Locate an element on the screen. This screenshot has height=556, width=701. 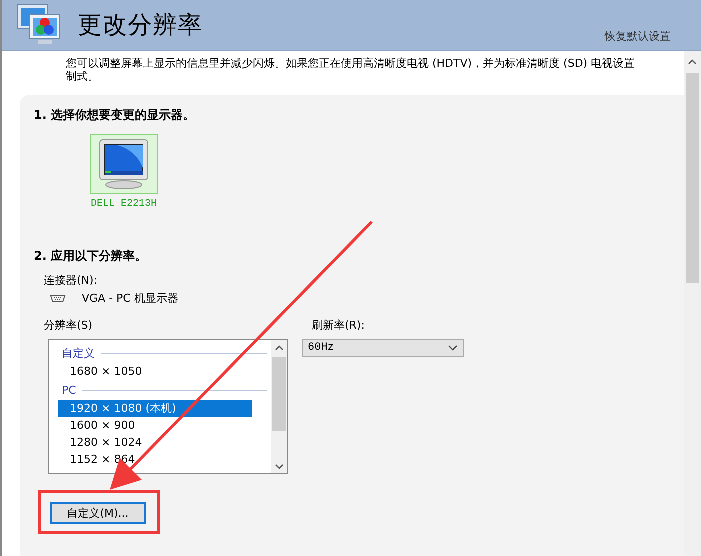
connector-label: 连接器(N): is located at coordinates (71, 280).